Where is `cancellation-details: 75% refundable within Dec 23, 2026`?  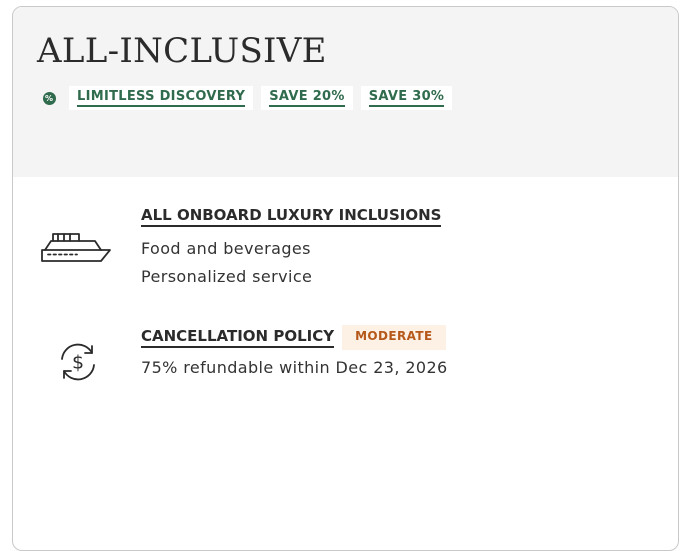 cancellation-details: 75% refundable within Dec 23, 2026 is located at coordinates (294, 367).